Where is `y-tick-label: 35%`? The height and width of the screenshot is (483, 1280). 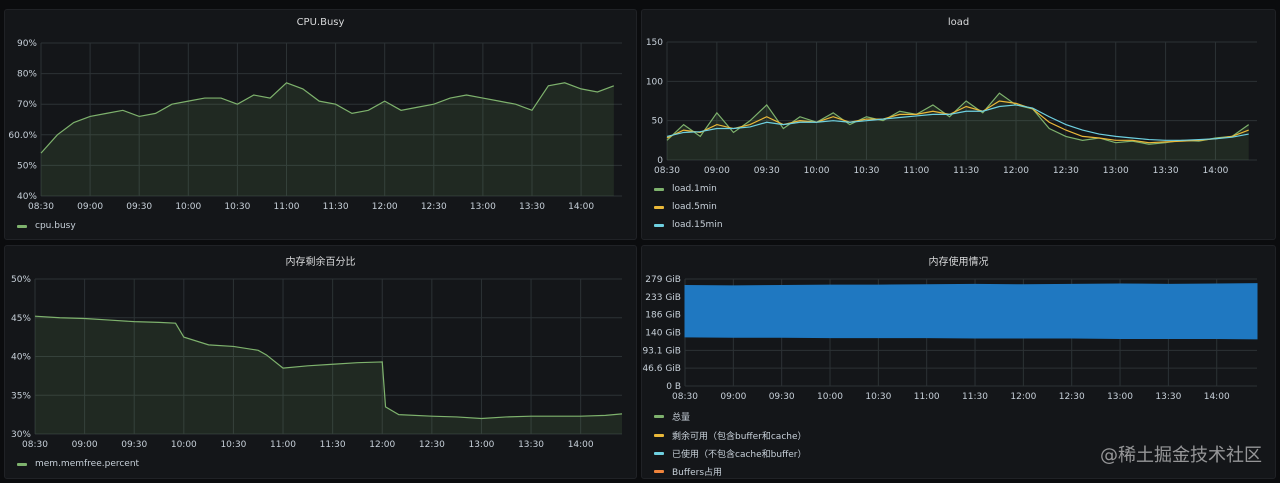
y-tick-label: 35% is located at coordinates (21, 396).